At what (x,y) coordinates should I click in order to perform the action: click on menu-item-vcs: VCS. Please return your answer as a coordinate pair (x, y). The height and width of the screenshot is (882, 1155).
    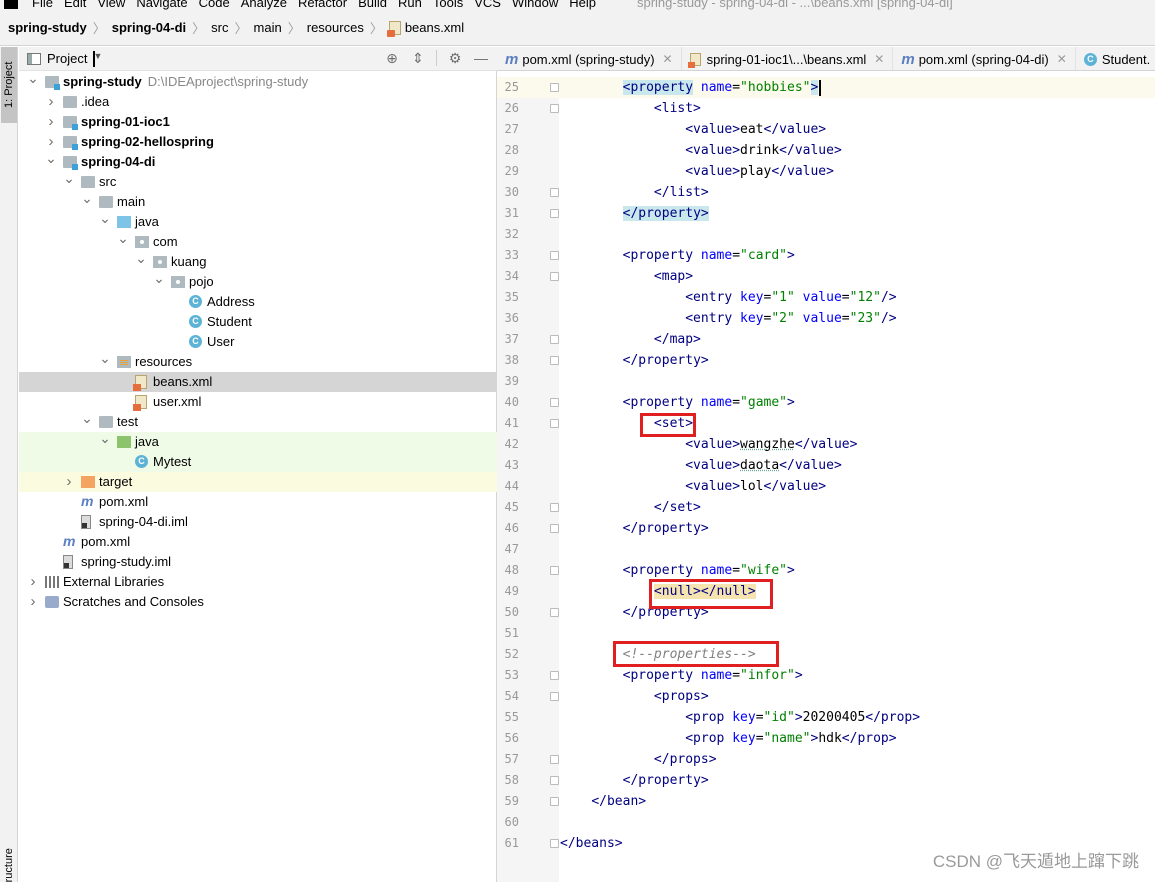
    Looking at the image, I should click on (487, 5).